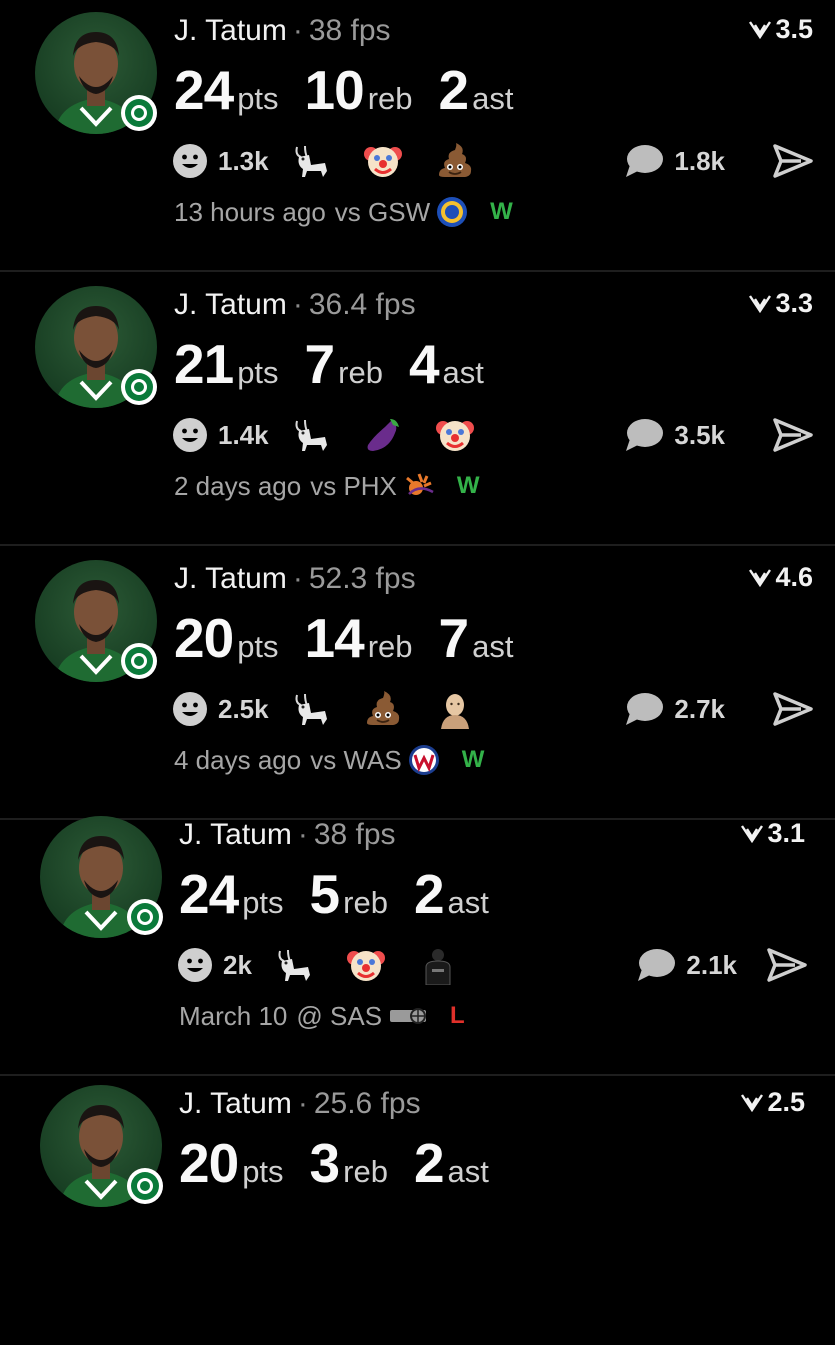 This screenshot has width=835, height=1345. Describe the element at coordinates (325, 1163) in the screenshot. I see `rebounds-value: 3` at that location.